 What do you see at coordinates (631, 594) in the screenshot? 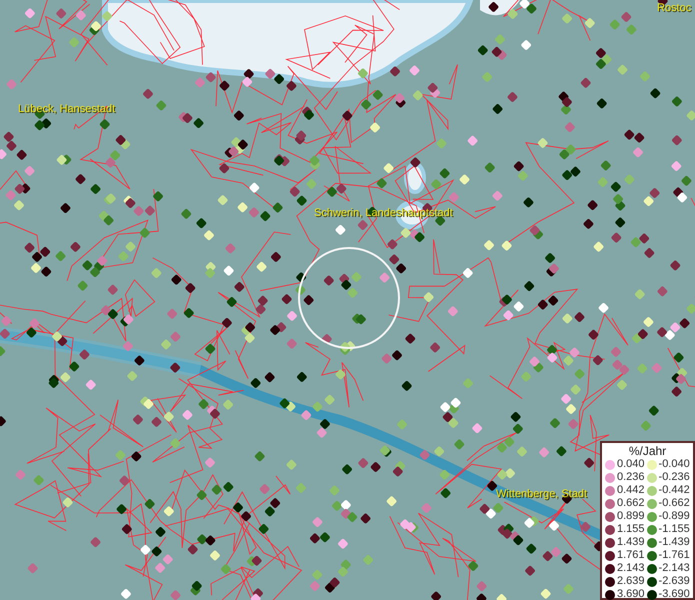
I see `legend-value: 3.690` at bounding box center [631, 594].